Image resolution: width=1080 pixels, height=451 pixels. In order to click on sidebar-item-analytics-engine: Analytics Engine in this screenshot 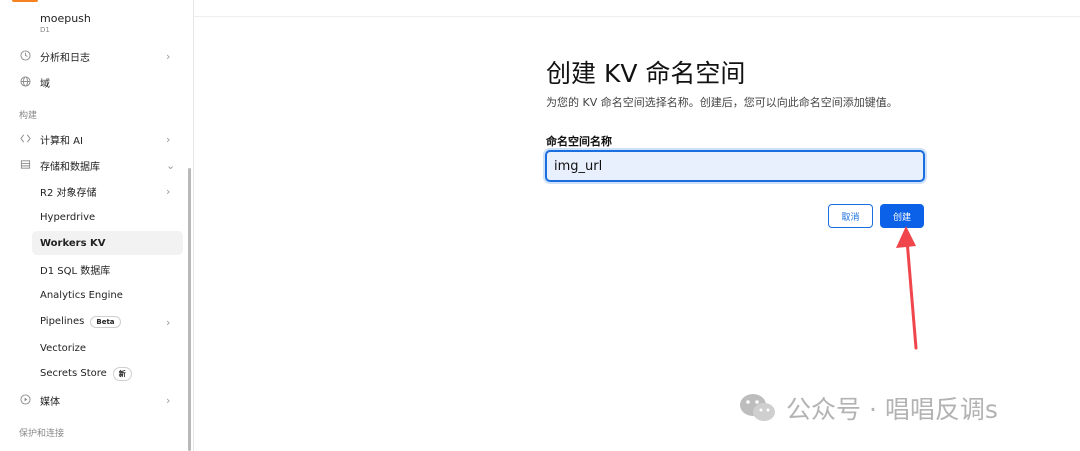, I will do `click(107, 295)`.